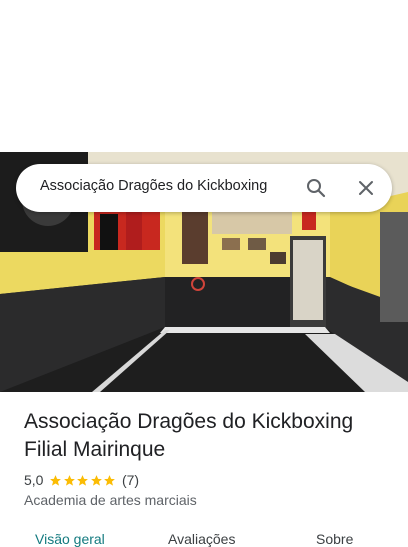 Image resolution: width=408 pixels, height=547 pixels. I want to click on search-input: Associação Dragões do Kickboxing, so click(170, 186).